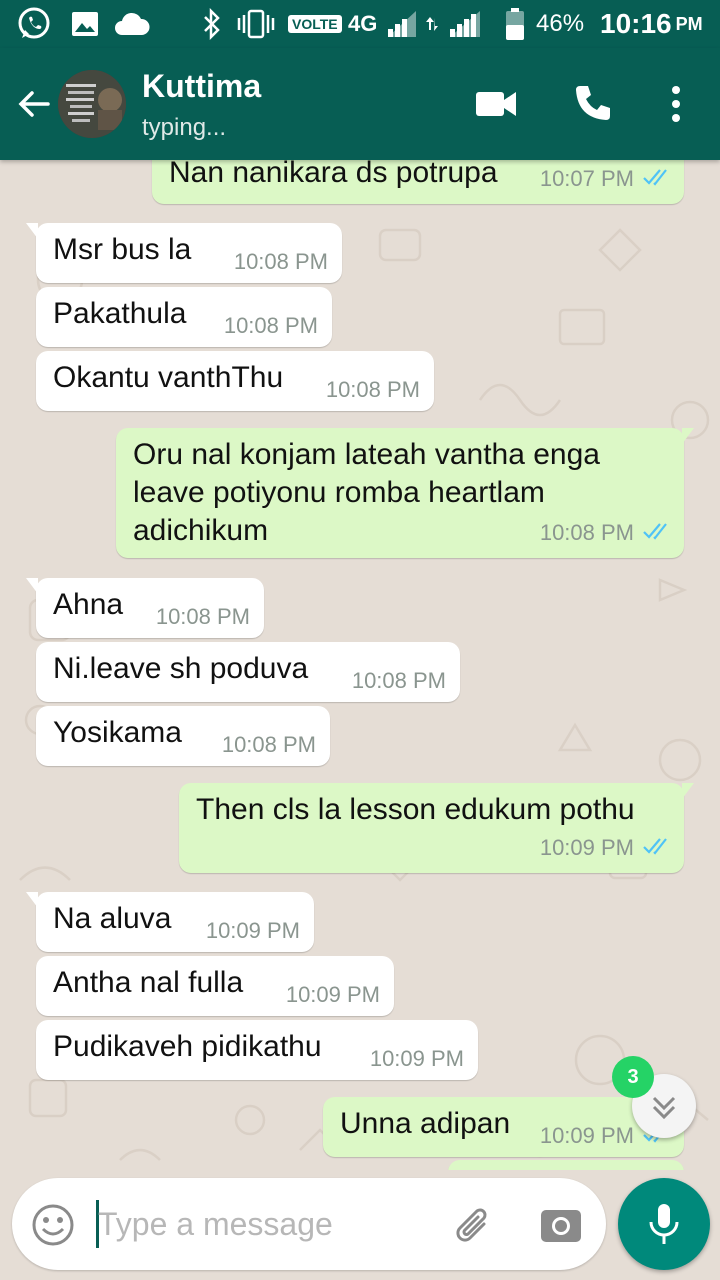 This screenshot has width=720, height=1280. I want to click on message-text: Unna adipan, so click(425, 1123).